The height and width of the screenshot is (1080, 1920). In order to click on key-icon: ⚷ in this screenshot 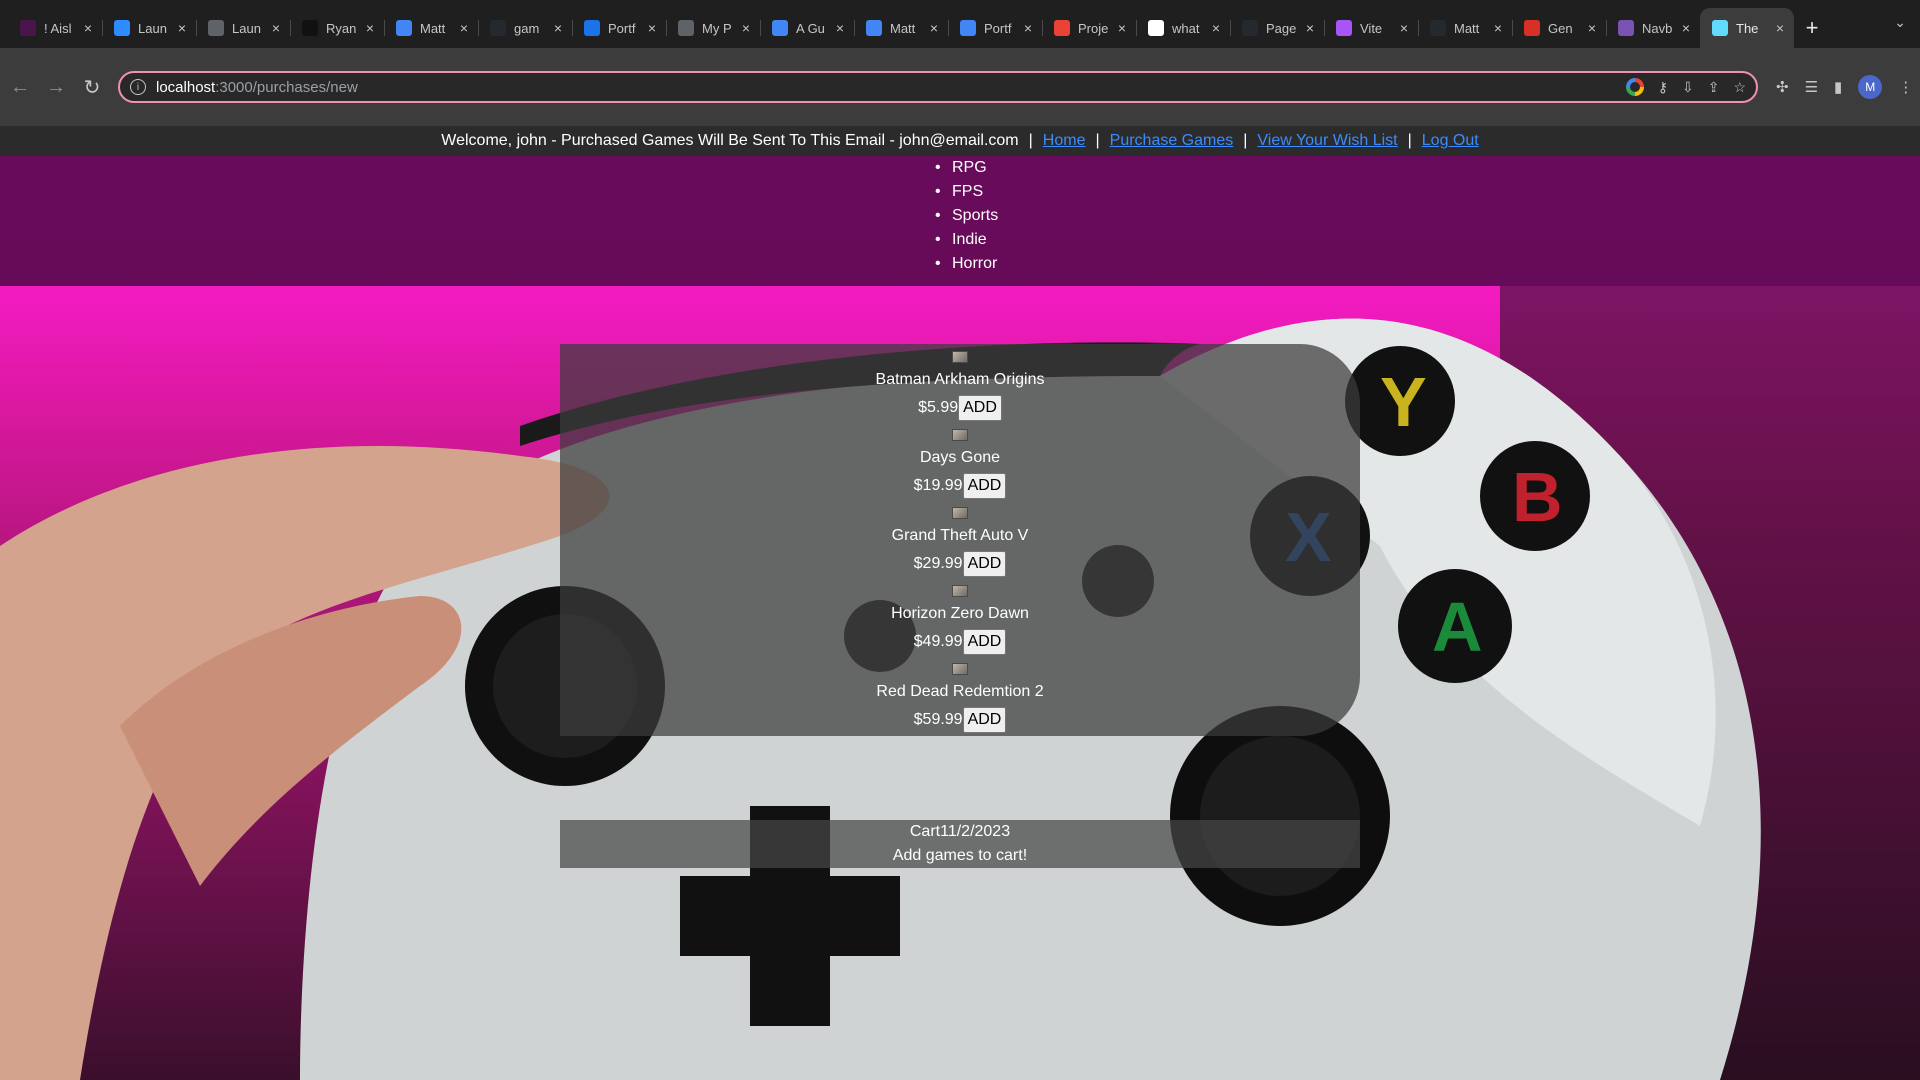, I will do `click(1663, 87)`.